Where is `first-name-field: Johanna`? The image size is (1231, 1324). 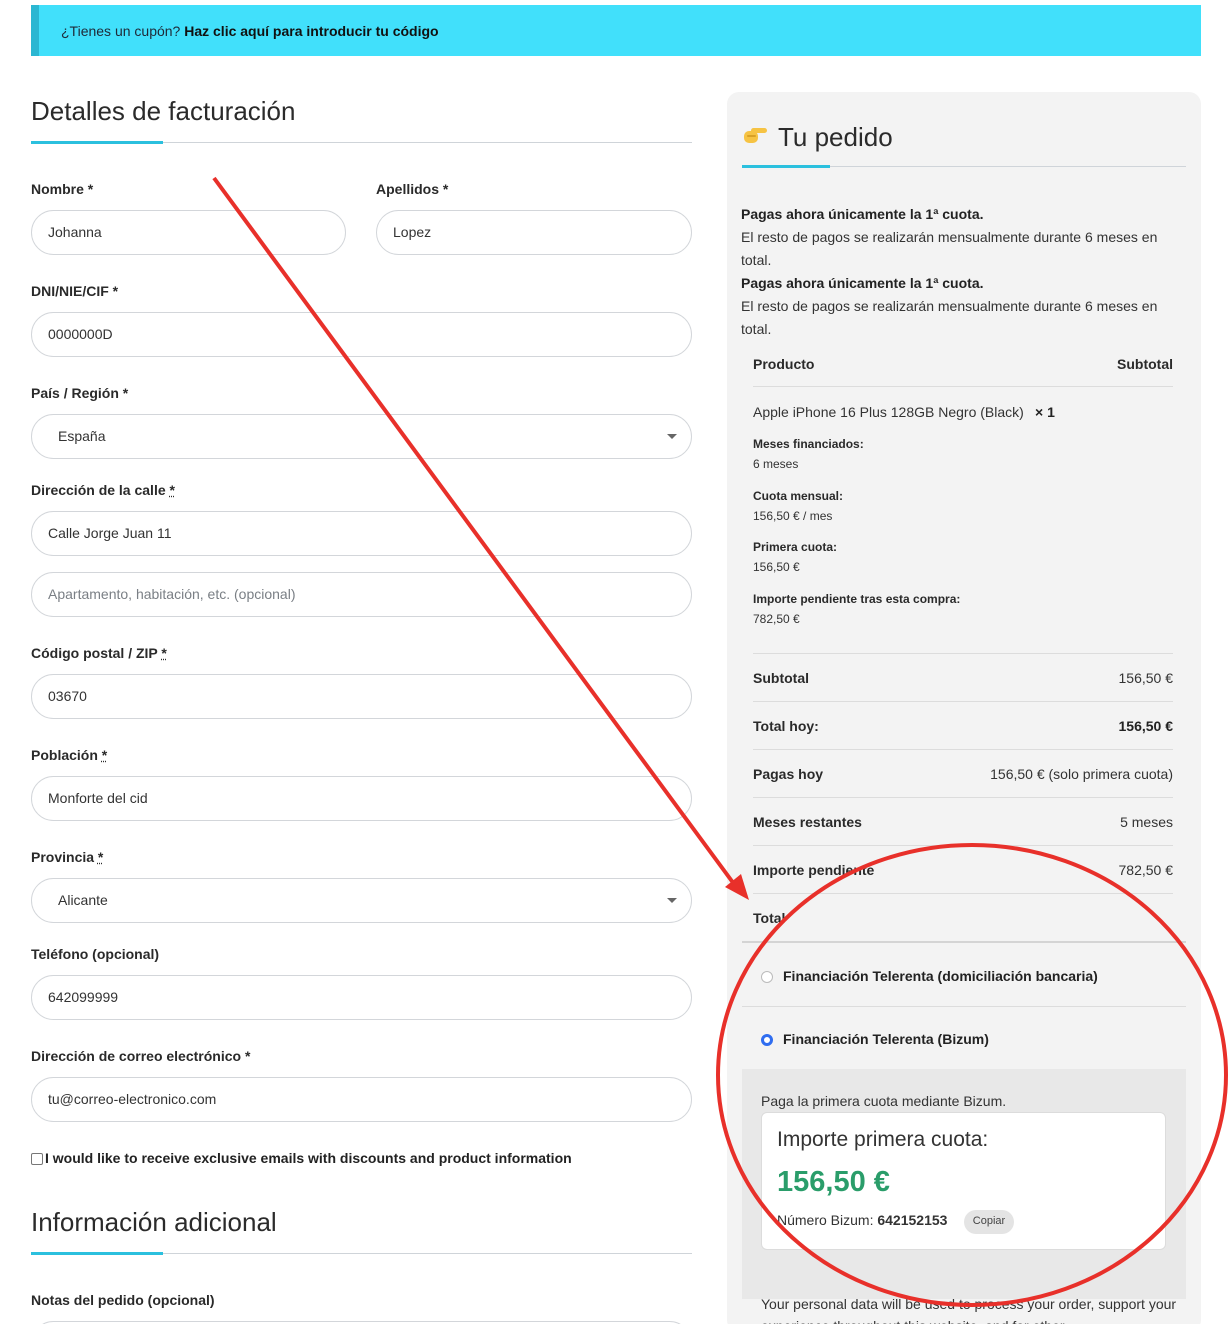
first-name-field: Johanna is located at coordinates (188, 232).